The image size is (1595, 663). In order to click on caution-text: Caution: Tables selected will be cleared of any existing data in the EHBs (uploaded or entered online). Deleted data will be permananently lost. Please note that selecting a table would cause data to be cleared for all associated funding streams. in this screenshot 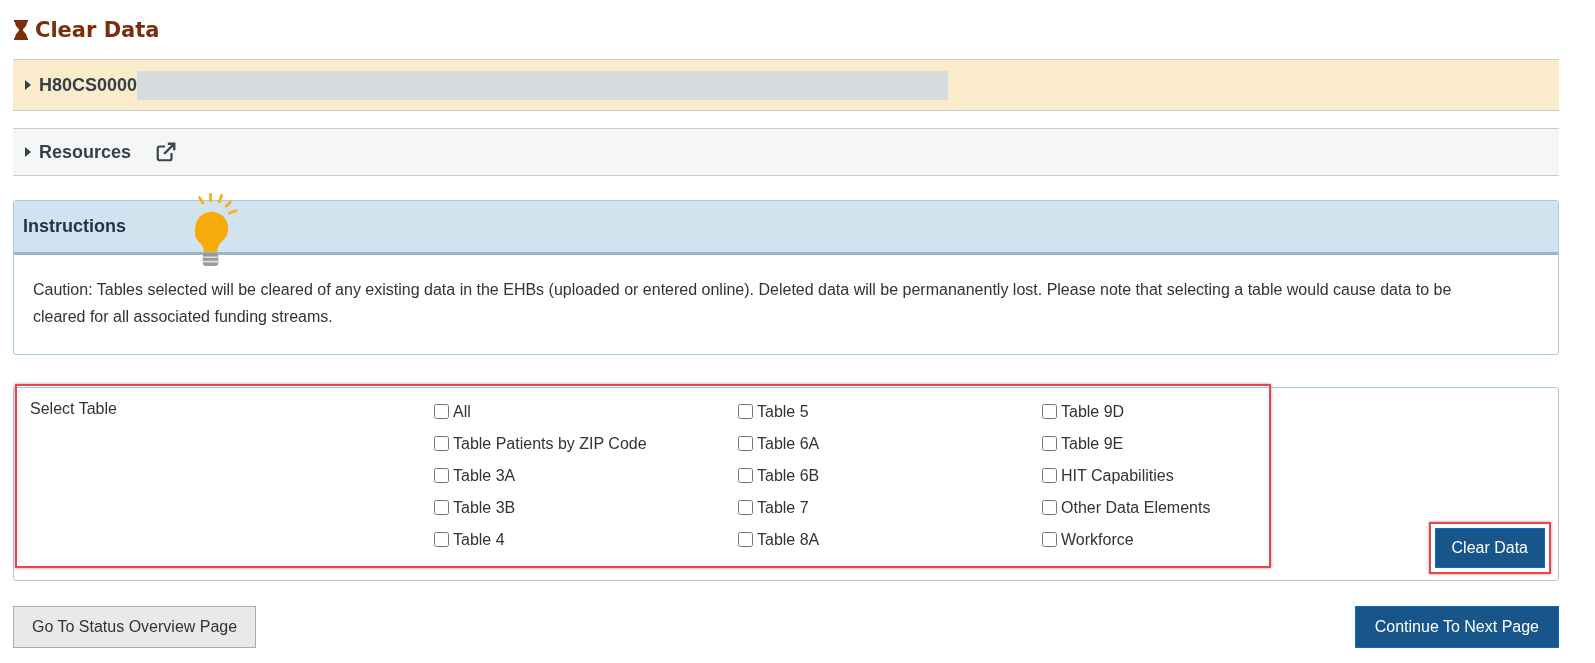, I will do `click(742, 303)`.